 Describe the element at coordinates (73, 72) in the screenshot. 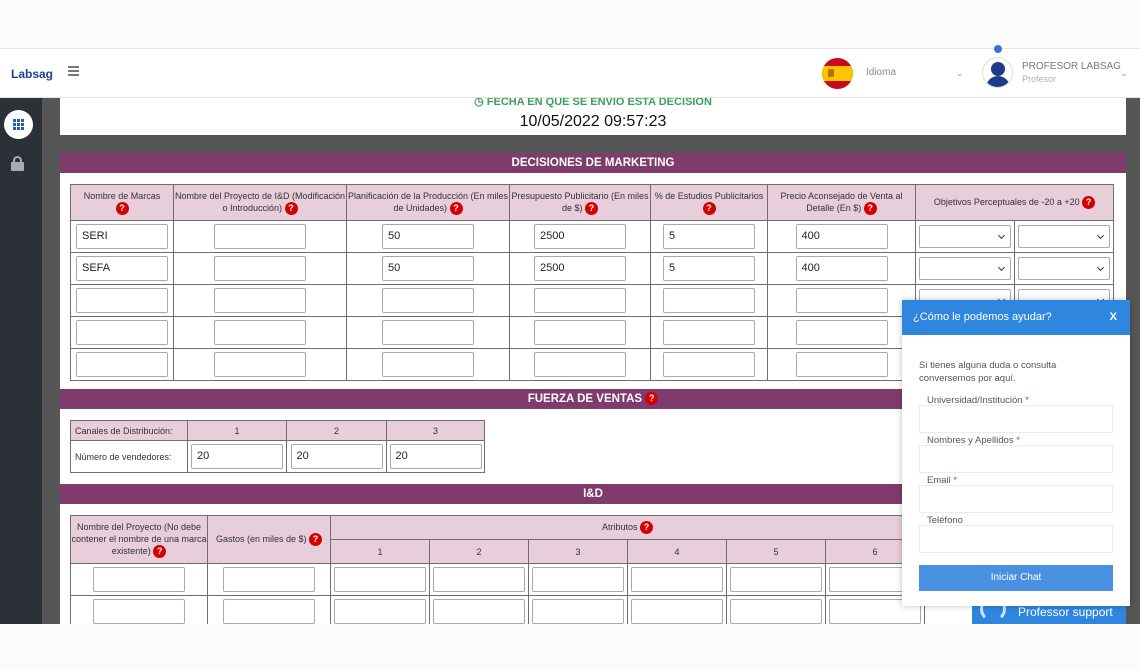

I see `hamburger-menu-icon` at that location.